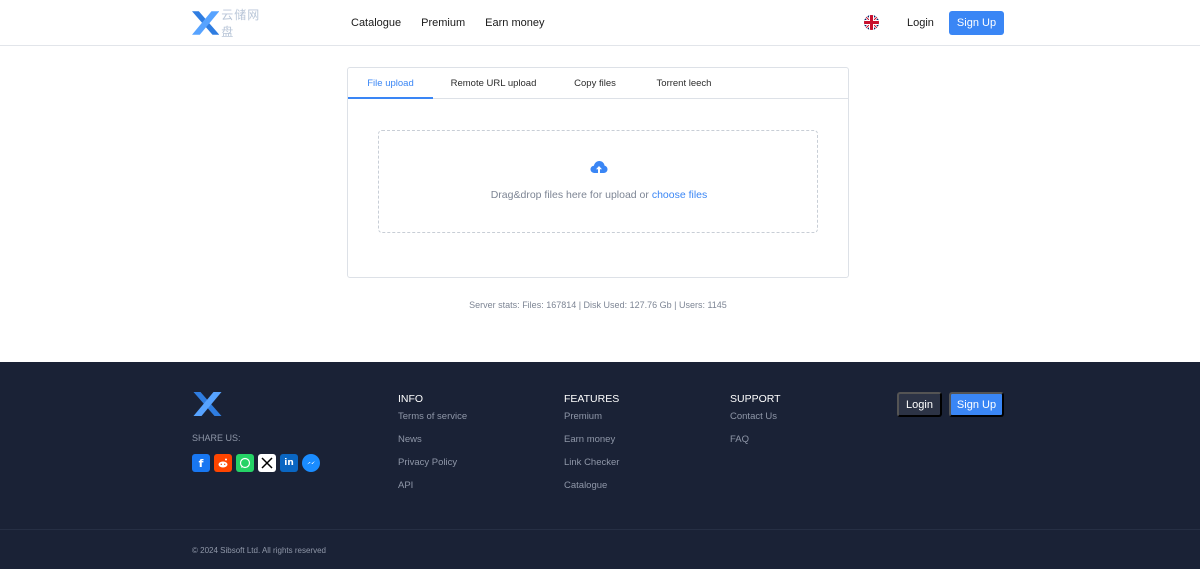 The width and height of the screenshot is (1200, 569). I want to click on footer-col-title: SUPPORT, so click(755, 399).